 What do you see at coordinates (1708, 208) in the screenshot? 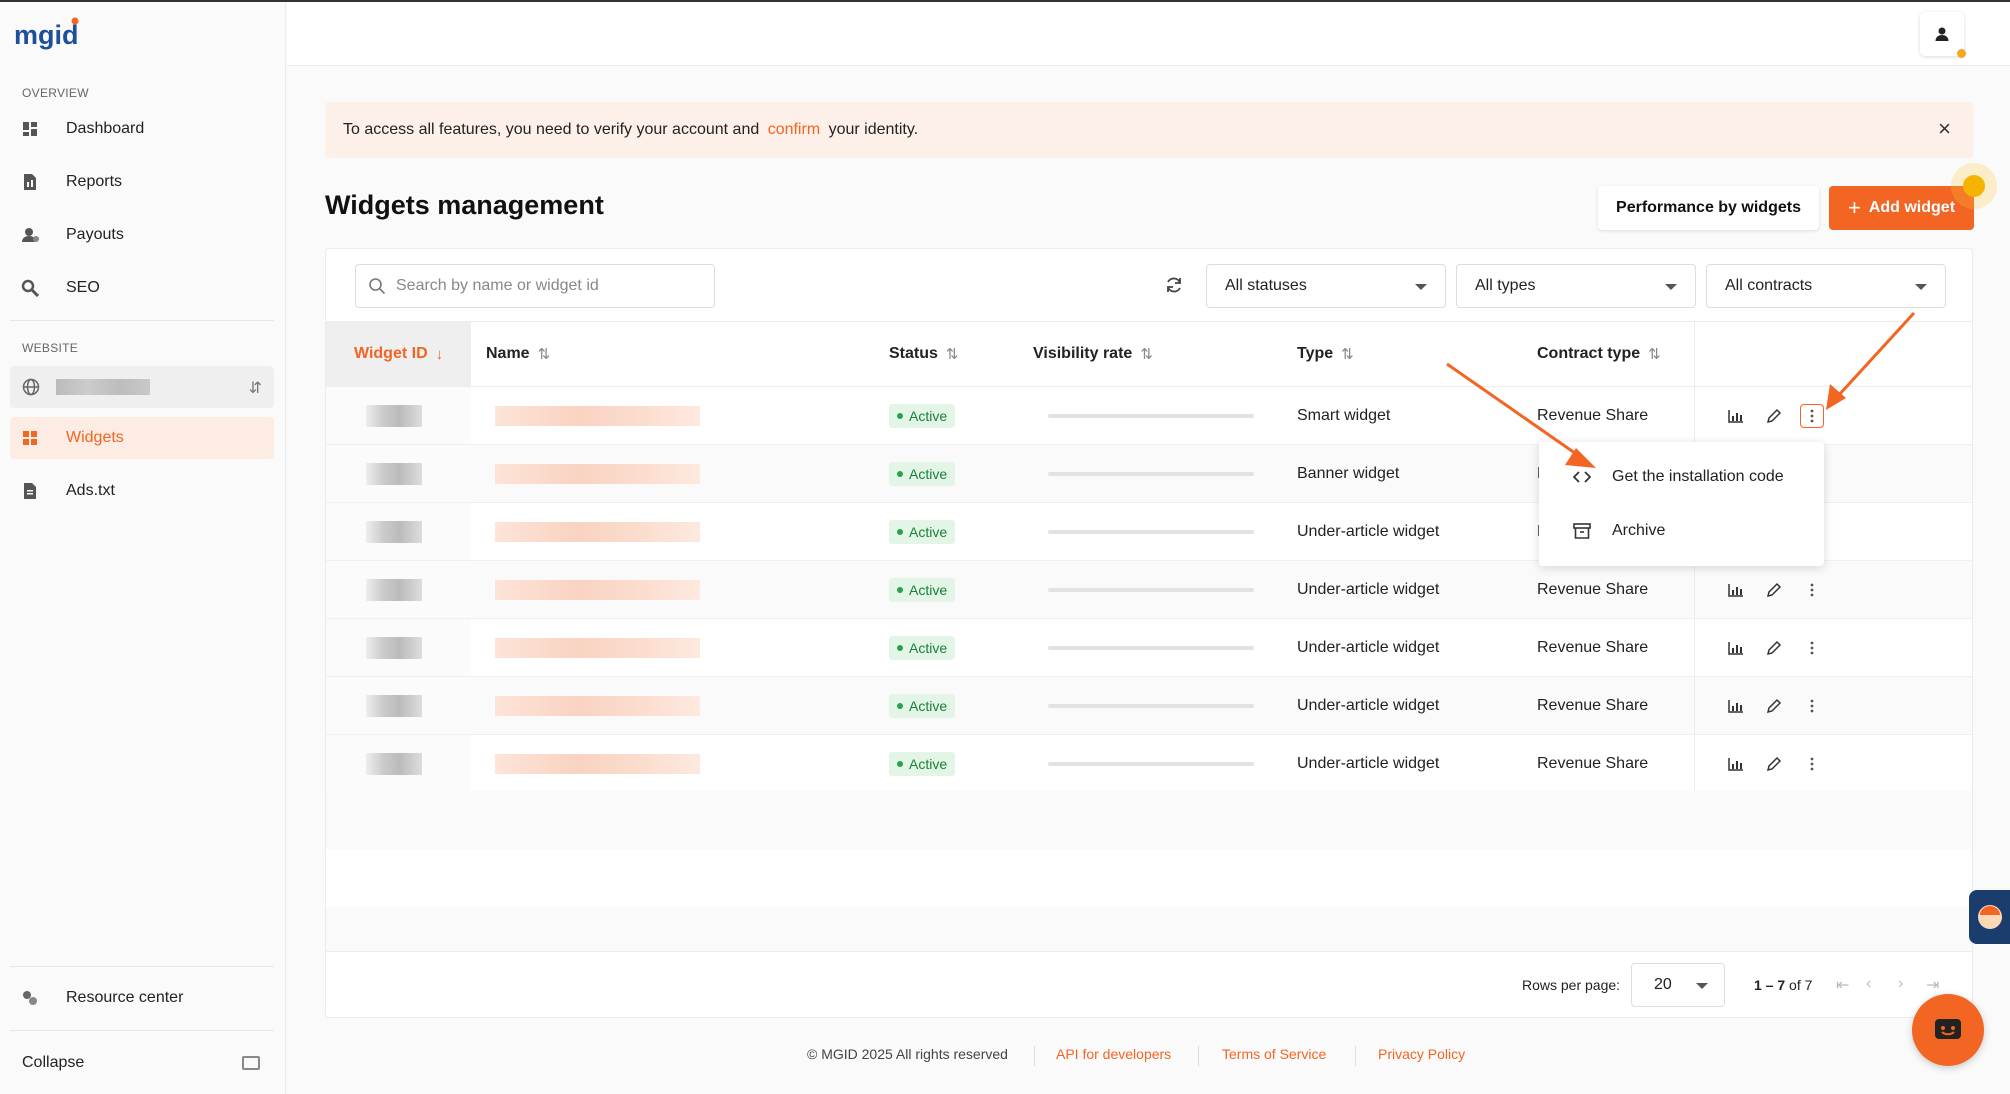
I see `performance-by-widgets-button: Performance by widgets` at bounding box center [1708, 208].